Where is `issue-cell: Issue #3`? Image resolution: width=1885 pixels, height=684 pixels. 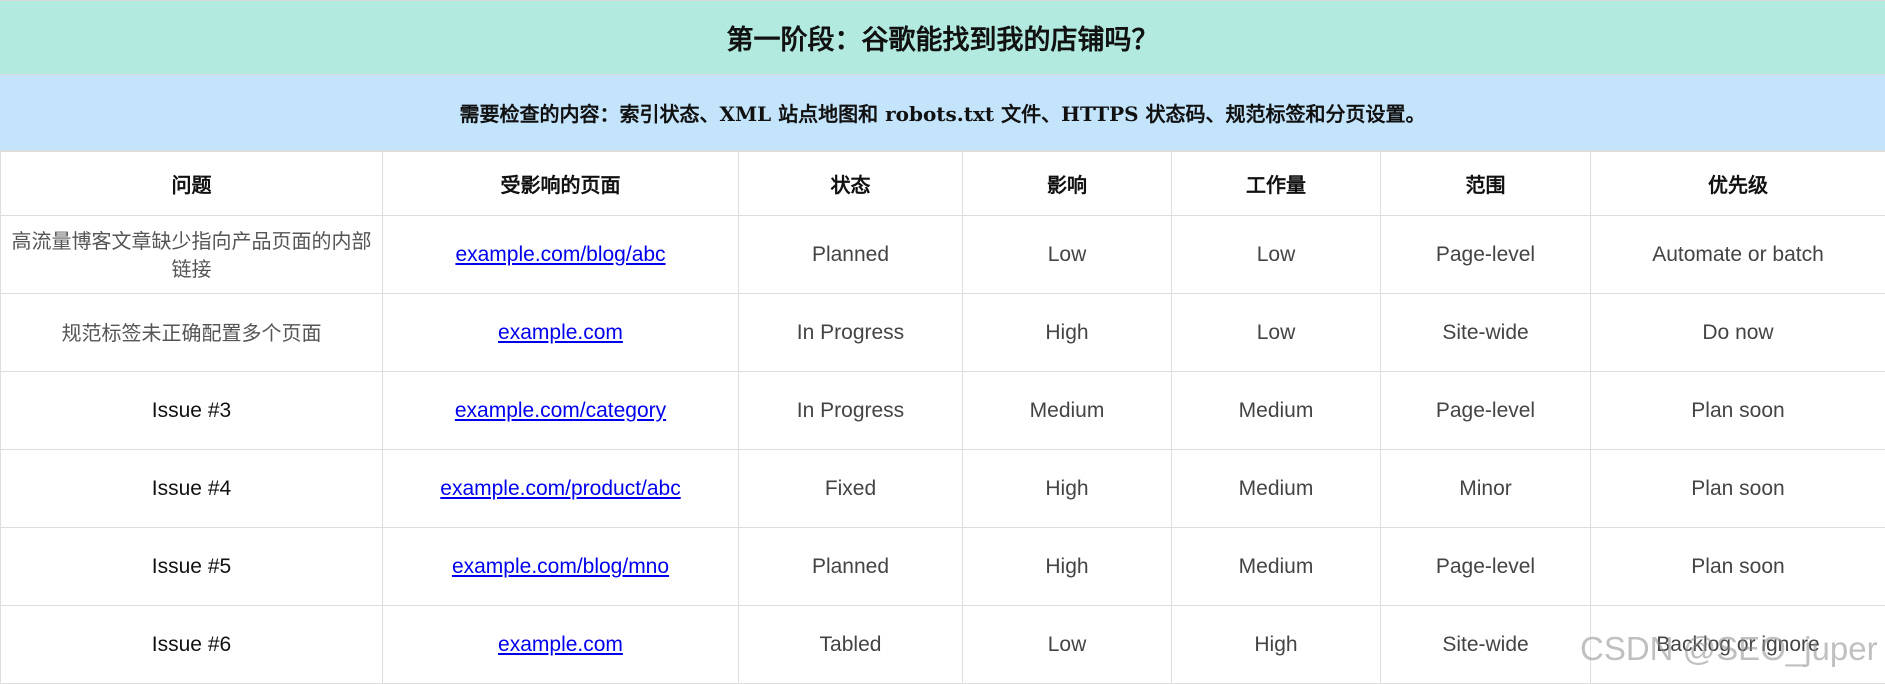 issue-cell: Issue #3 is located at coordinates (191, 410).